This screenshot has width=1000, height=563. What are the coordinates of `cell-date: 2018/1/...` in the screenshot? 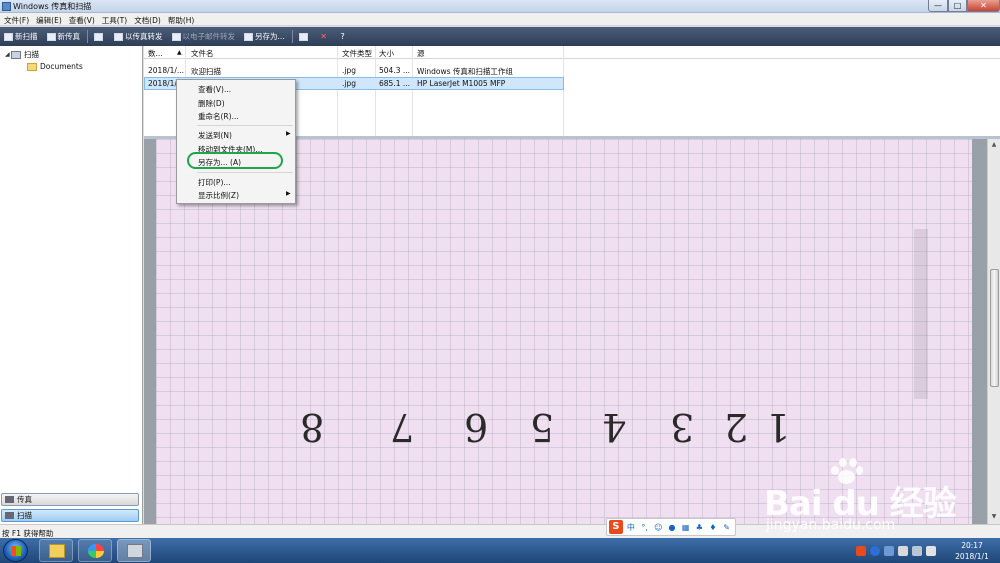 It's located at (166, 70).